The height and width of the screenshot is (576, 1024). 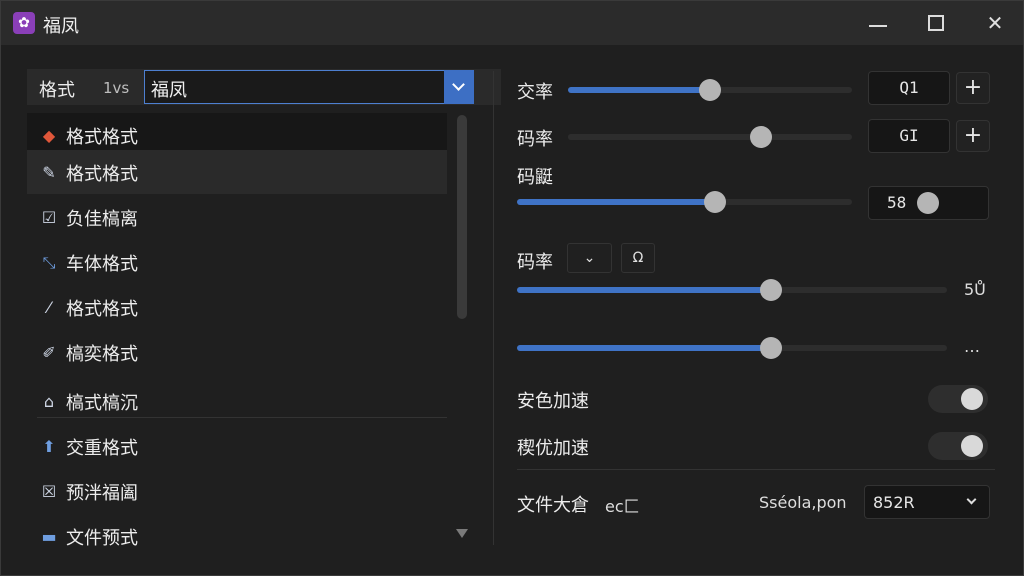 I want to click on toggle2-switch, so click(x=958, y=446).